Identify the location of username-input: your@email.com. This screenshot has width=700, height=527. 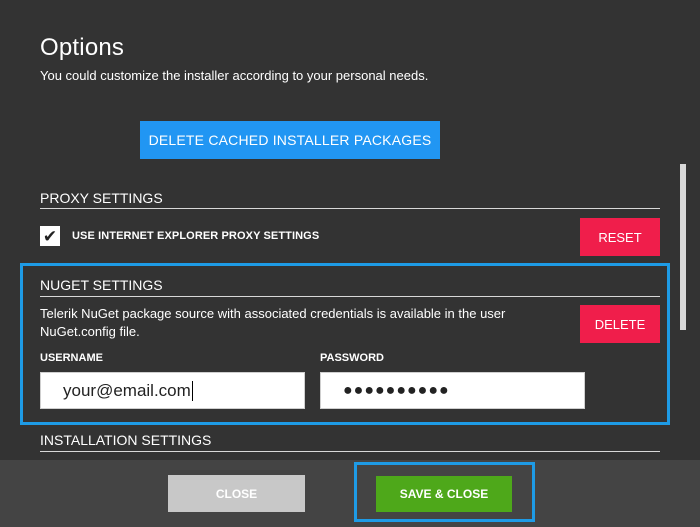
(172, 390).